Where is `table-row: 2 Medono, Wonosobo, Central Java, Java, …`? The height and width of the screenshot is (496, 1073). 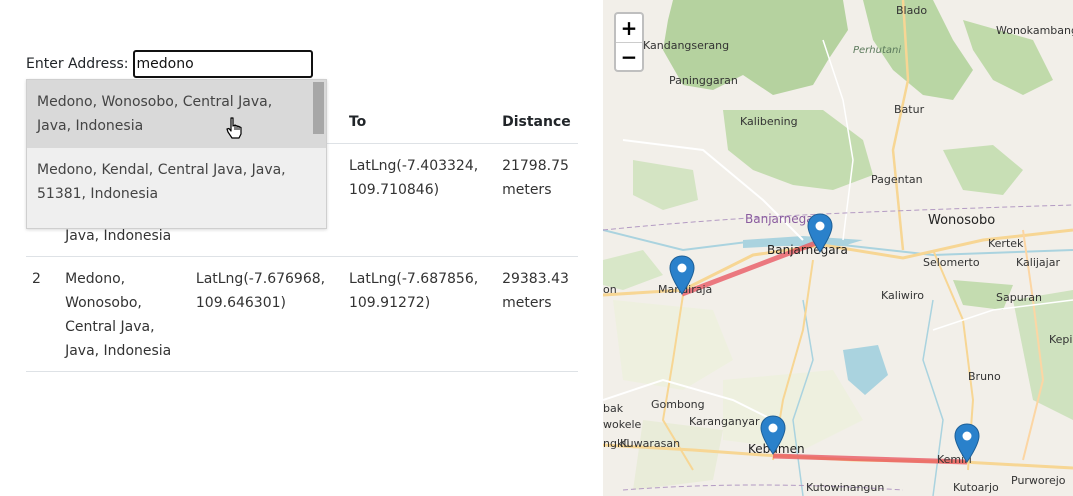 table-row: 2 Medono, Wonosobo, Central Java, Java, … is located at coordinates (302, 314).